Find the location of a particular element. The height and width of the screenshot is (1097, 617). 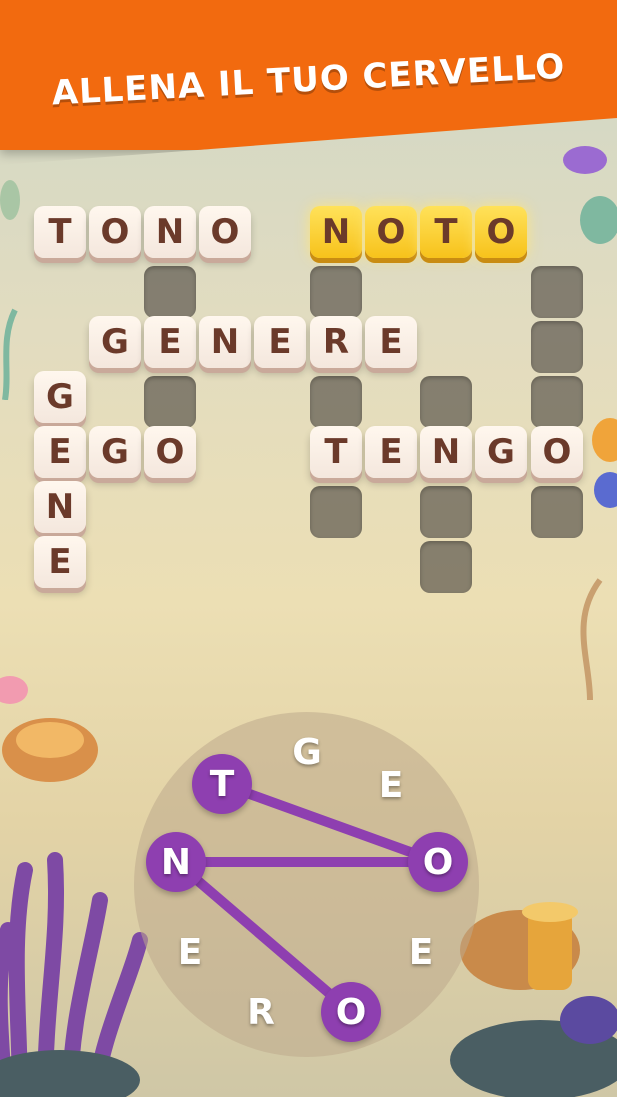

wheel-letter: G is located at coordinates (307, 752).